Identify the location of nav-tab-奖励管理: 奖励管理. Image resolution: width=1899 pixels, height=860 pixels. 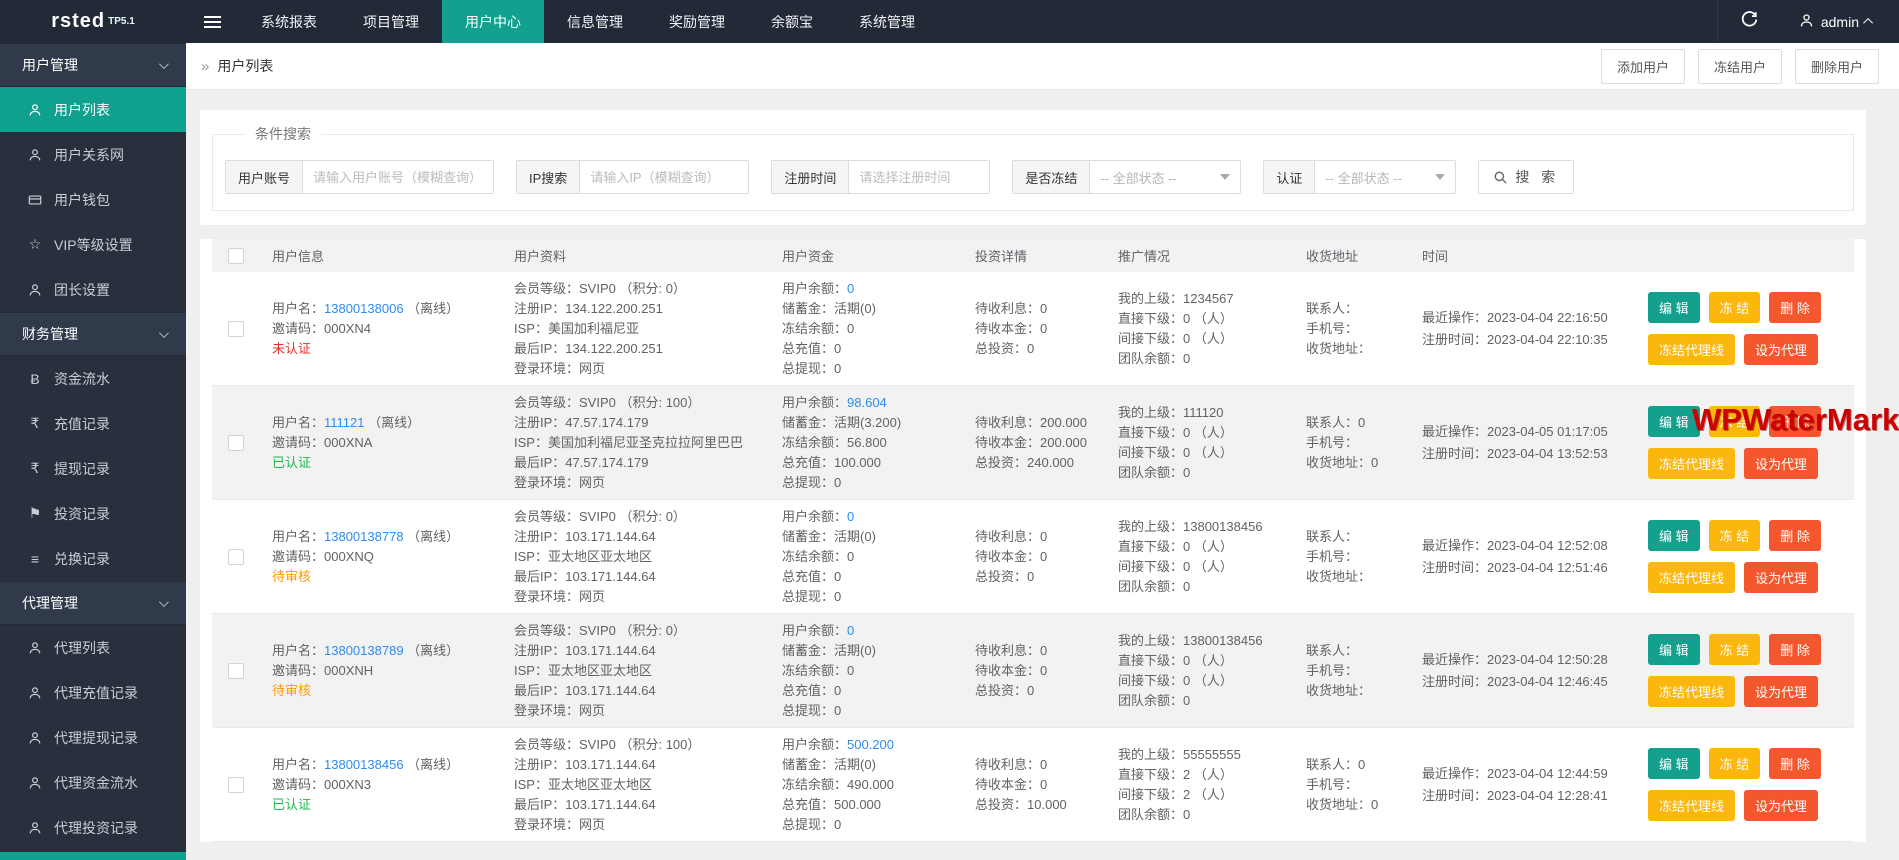
(697, 21).